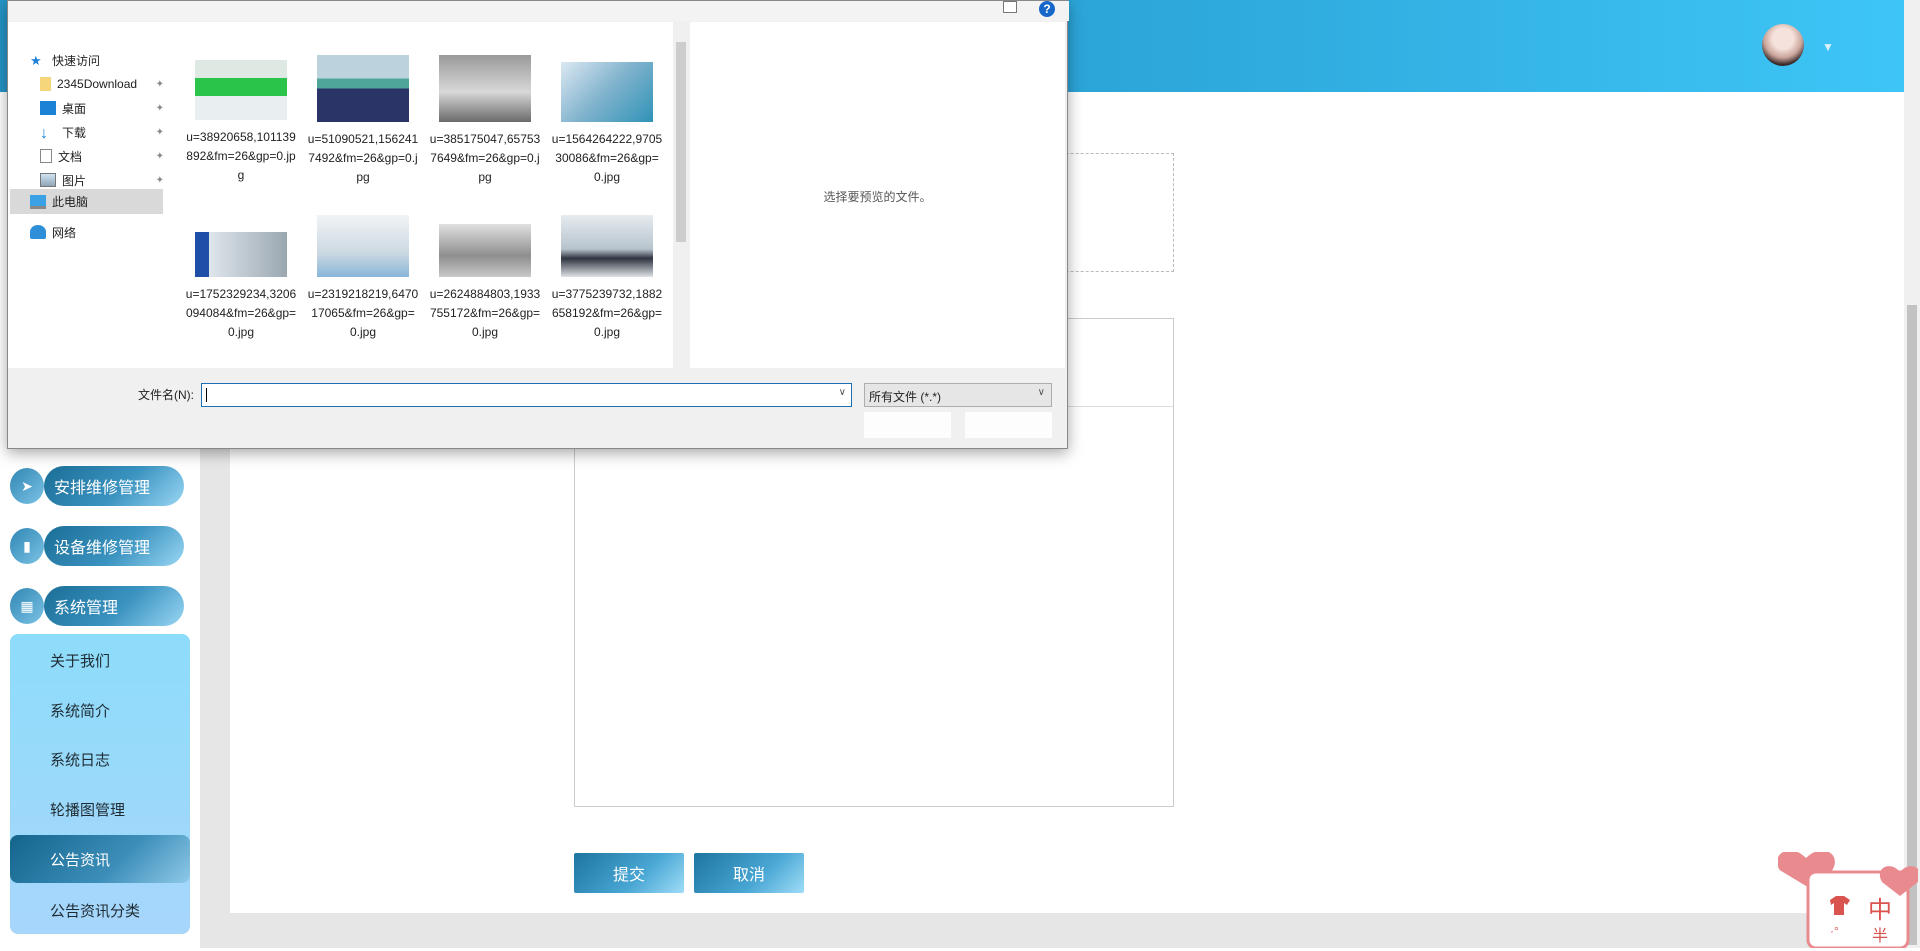  What do you see at coordinates (100, 809) in the screenshot?
I see `submenu-carousel: 轮播图管理` at bounding box center [100, 809].